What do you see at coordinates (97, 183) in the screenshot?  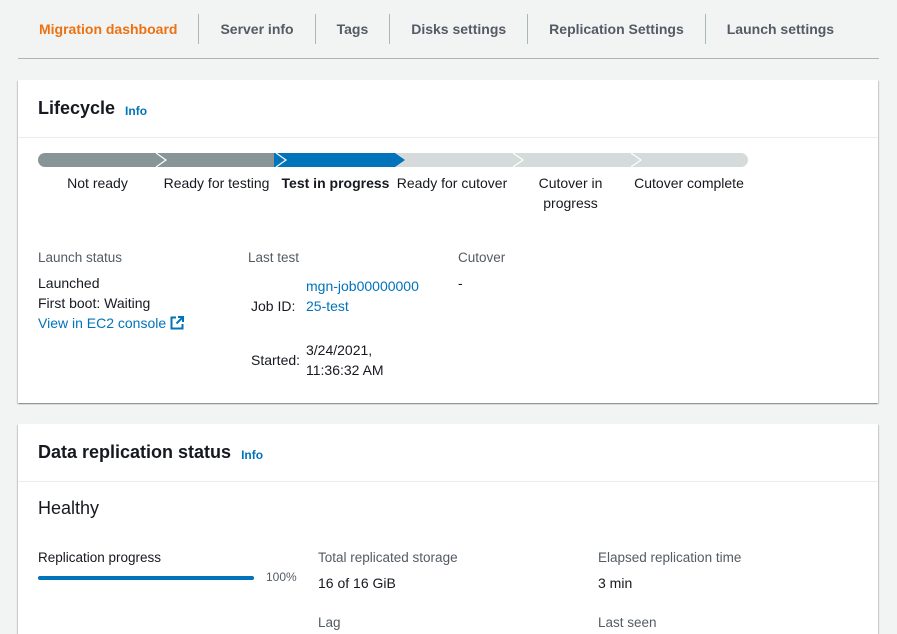 I see `step-label-not-ready: Not ready` at bounding box center [97, 183].